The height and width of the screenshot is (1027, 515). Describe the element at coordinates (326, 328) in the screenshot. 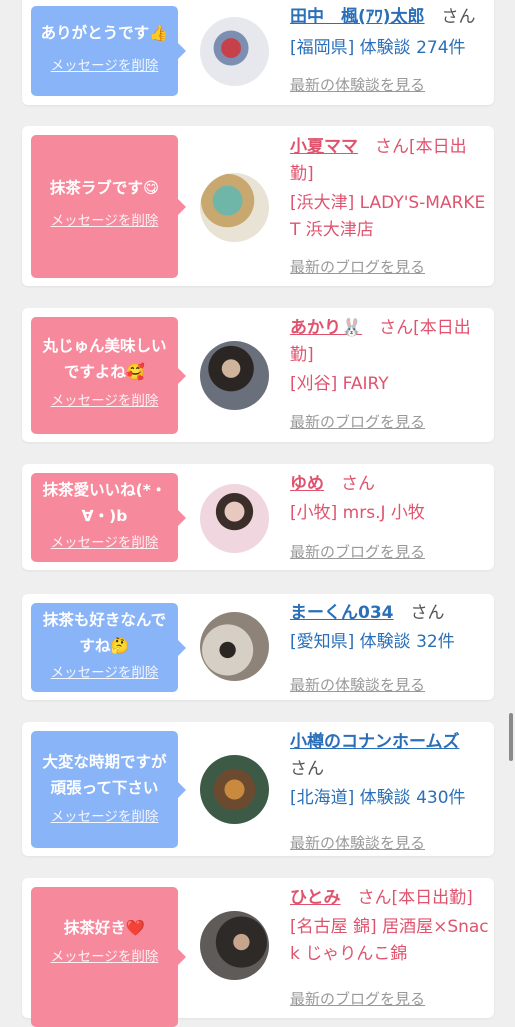

I see `user-name-link: あかり🐰` at that location.